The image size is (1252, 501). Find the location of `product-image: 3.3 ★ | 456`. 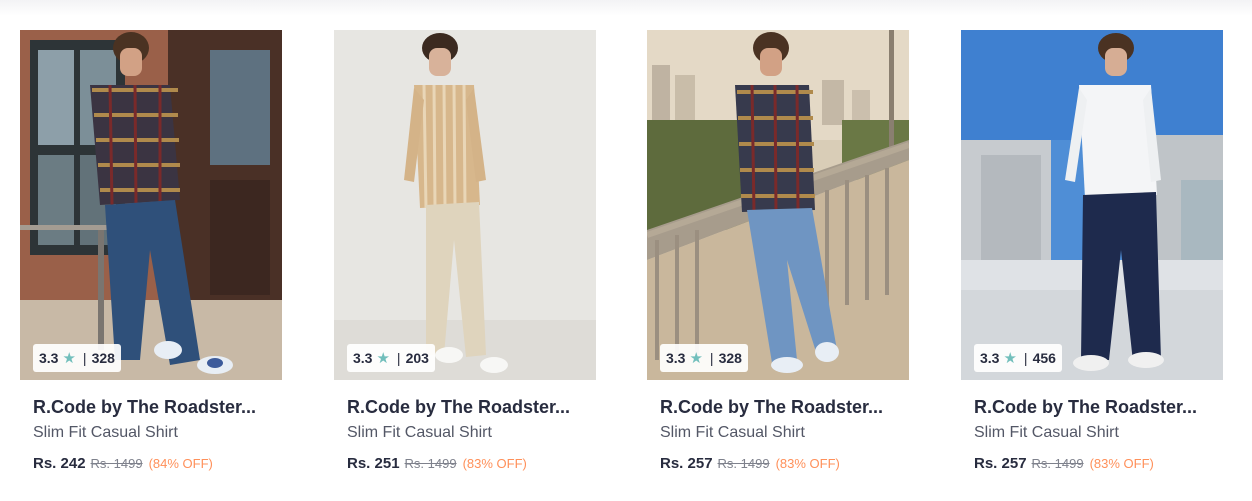

product-image: 3.3 ★ | 456 is located at coordinates (1092, 205).